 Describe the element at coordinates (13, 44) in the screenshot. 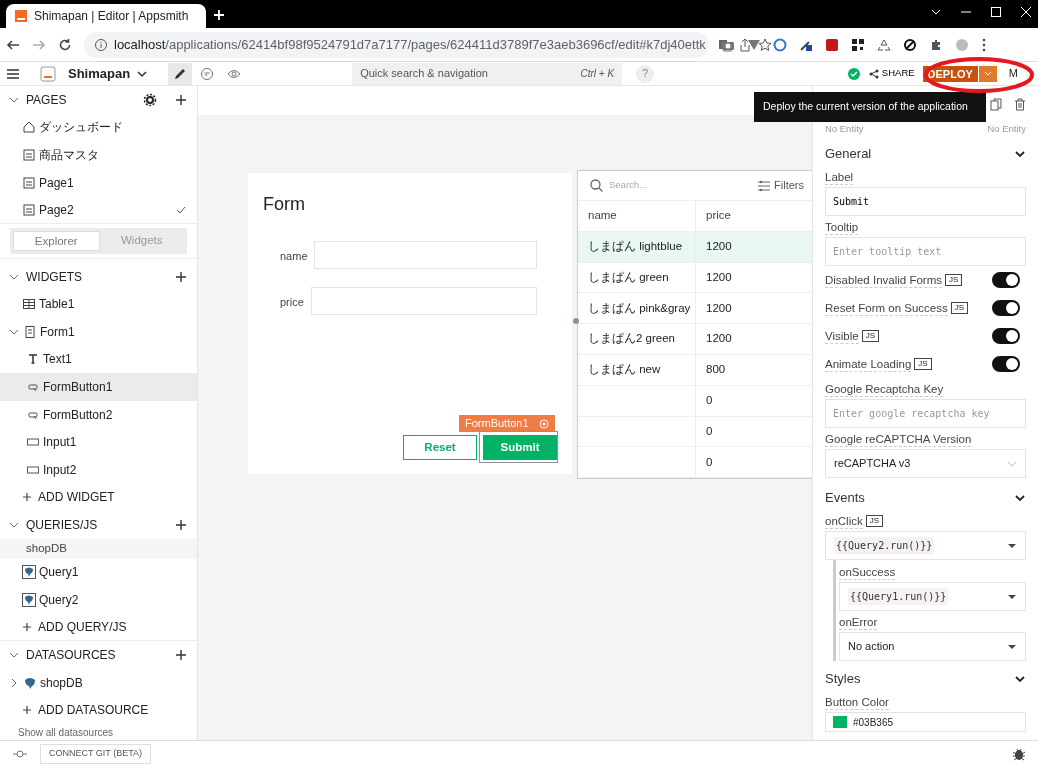

I see `back-icon` at that location.